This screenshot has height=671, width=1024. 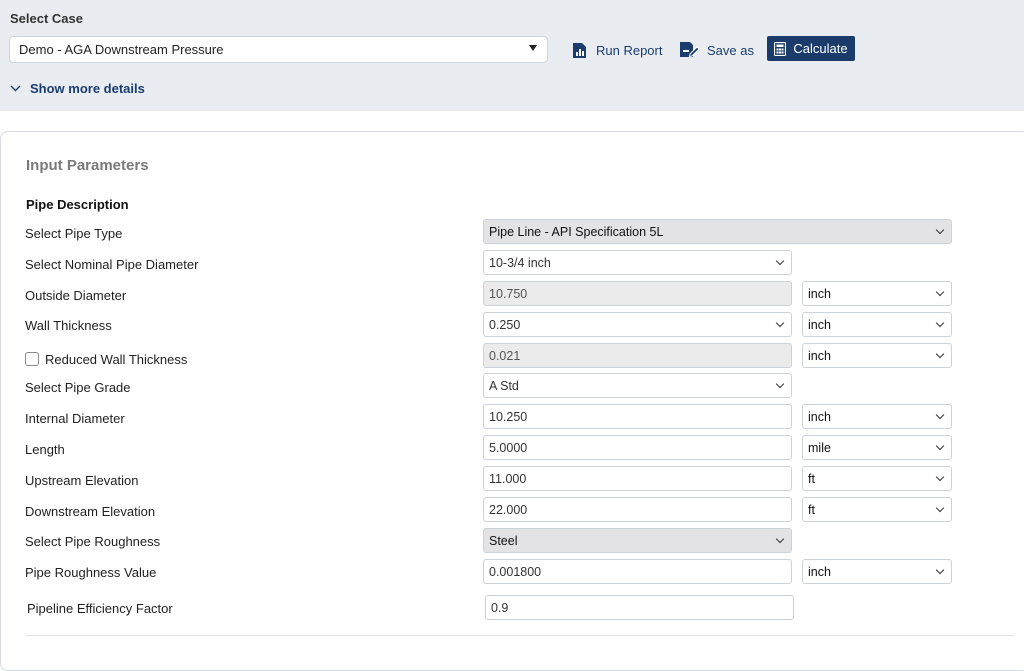 I want to click on internal-diameter-input: 10.250, so click(x=637, y=416).